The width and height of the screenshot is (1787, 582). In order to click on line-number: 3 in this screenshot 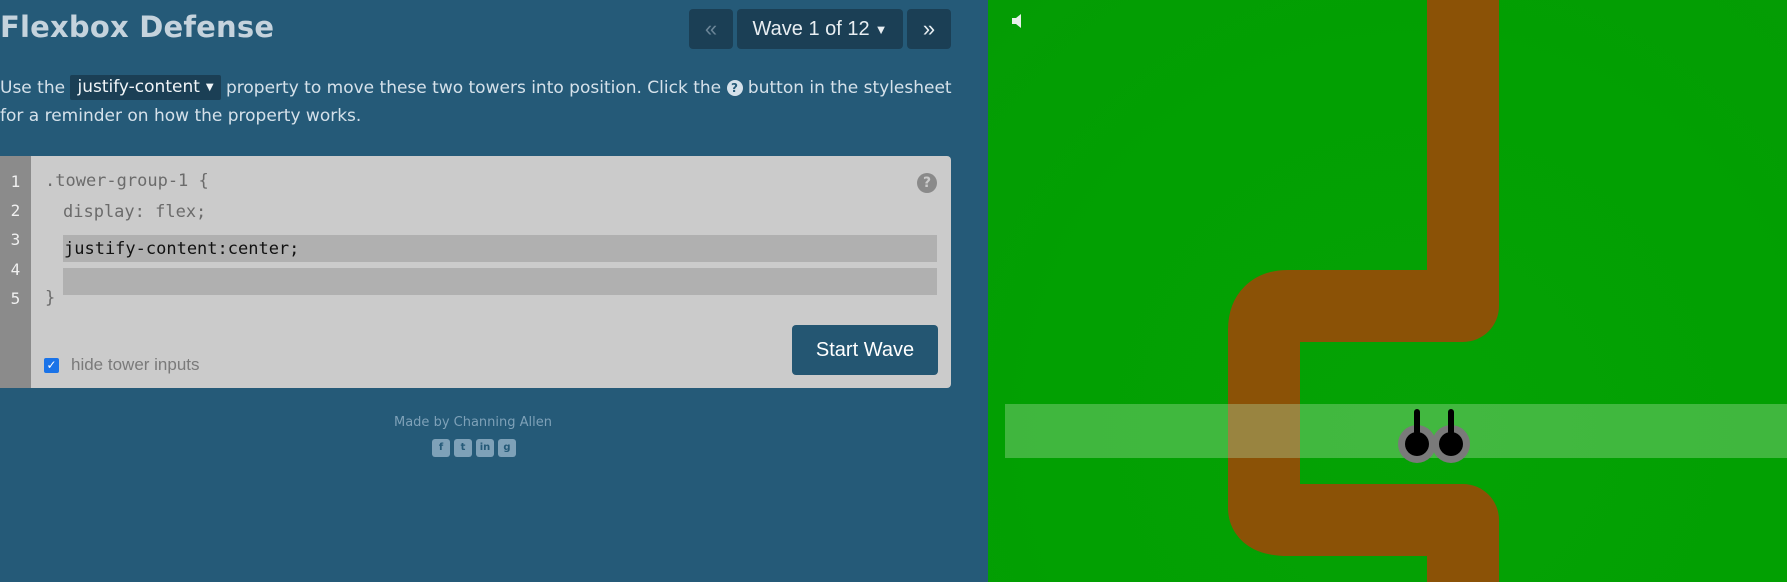, I will do `click(15, 239)`.